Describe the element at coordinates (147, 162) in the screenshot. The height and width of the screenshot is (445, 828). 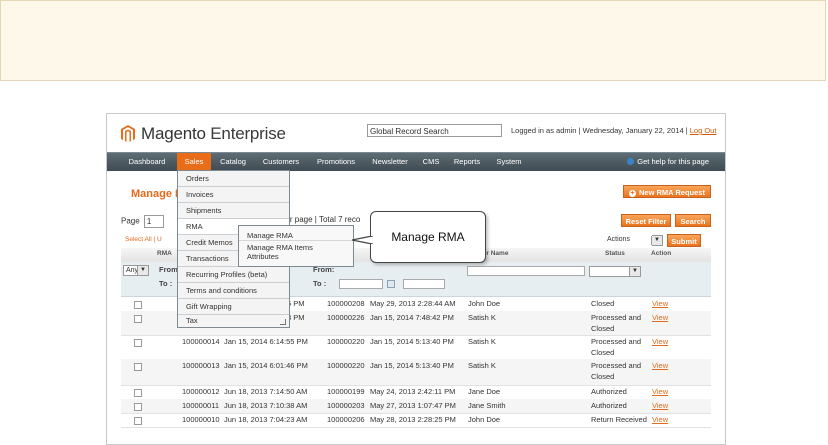
I see `nav-dashboard: Dashboard` at that location.